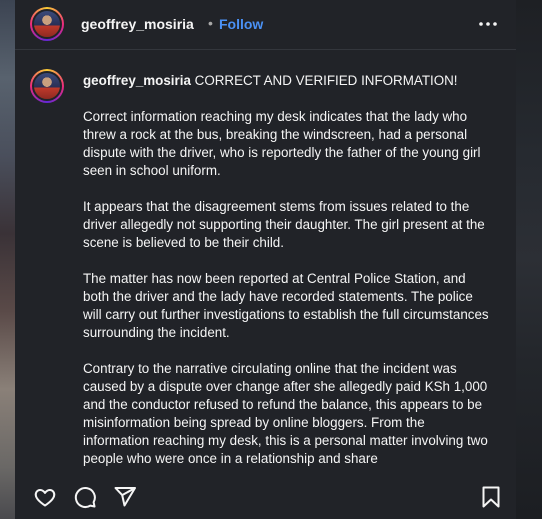  I want to click on action-bar, so click(265, 494).